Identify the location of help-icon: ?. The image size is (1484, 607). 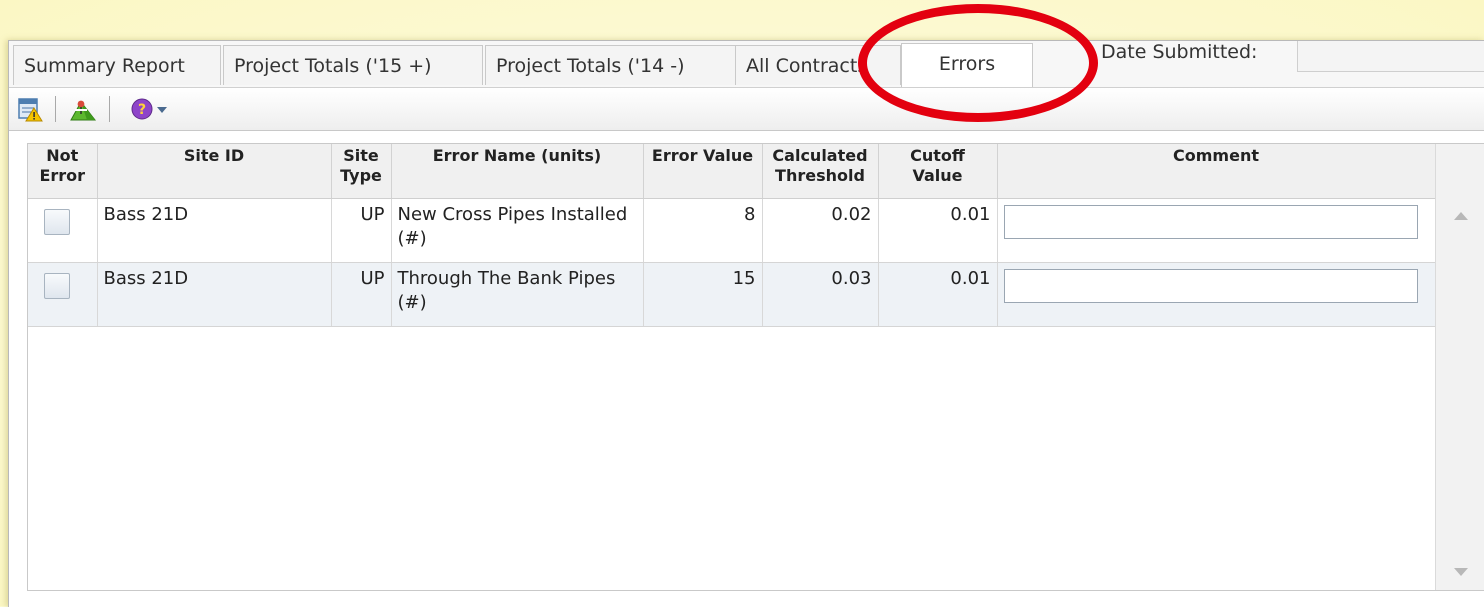
(152, 109).